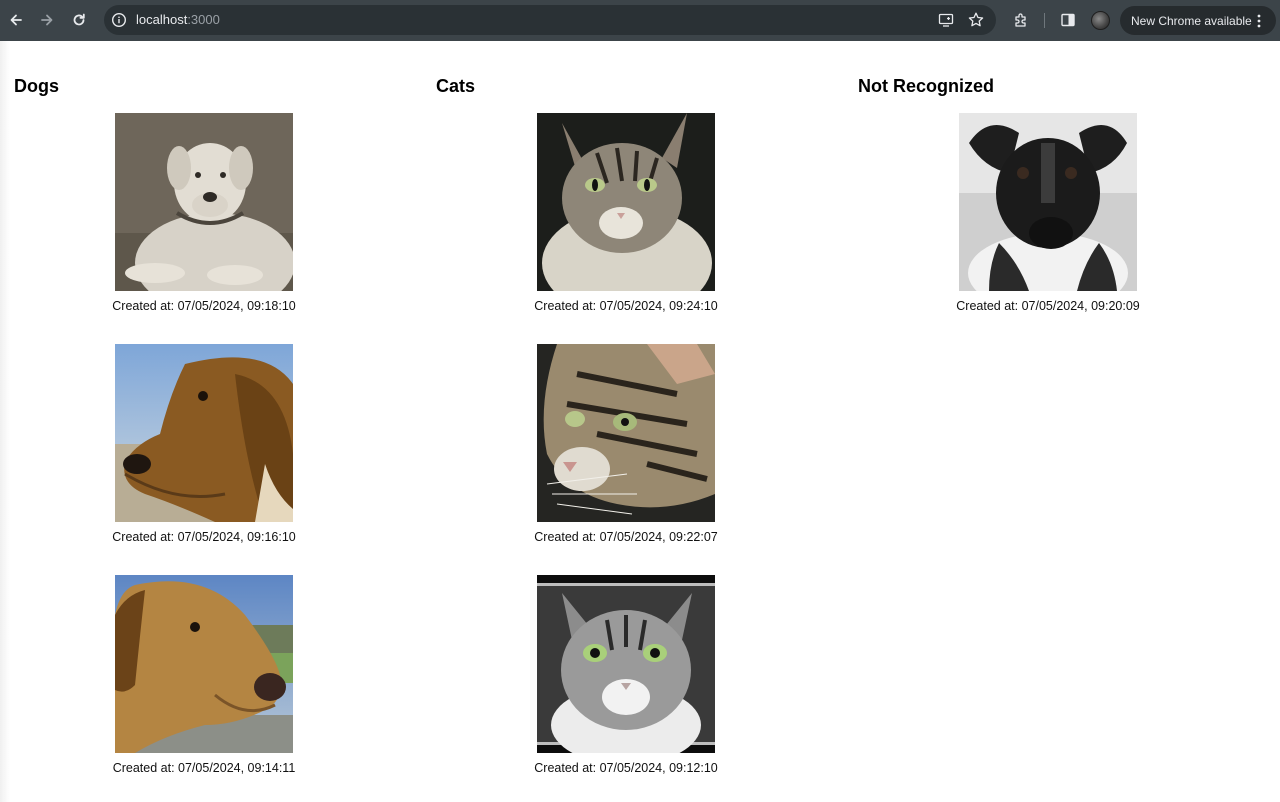 This screenshot has width=1280, height=802. What do you see at coordinates (1048, 306) in the screenshot?
I see `created-at-caption: Created at: 07/05/2024, 09:20:09` at bounding box center [1048, 306].